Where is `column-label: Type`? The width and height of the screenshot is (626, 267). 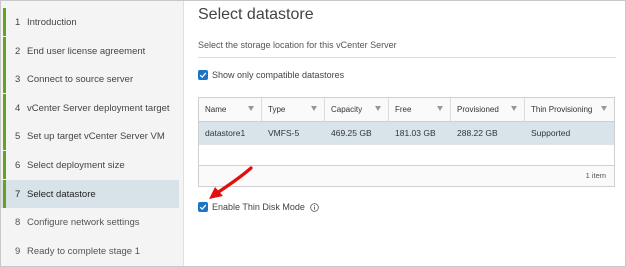
column-label: Type is located at coordinates (277, 109).